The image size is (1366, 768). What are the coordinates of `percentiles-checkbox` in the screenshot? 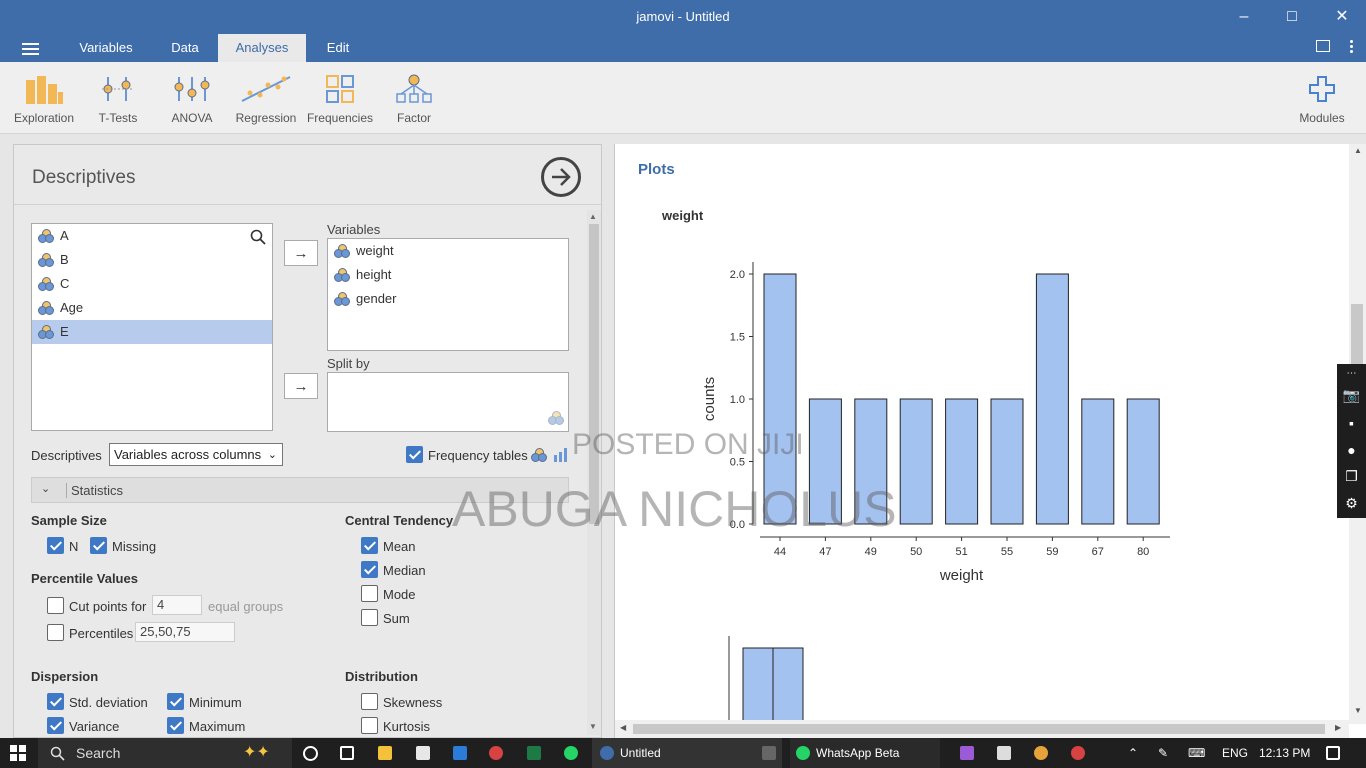 It's located at (55, 632).